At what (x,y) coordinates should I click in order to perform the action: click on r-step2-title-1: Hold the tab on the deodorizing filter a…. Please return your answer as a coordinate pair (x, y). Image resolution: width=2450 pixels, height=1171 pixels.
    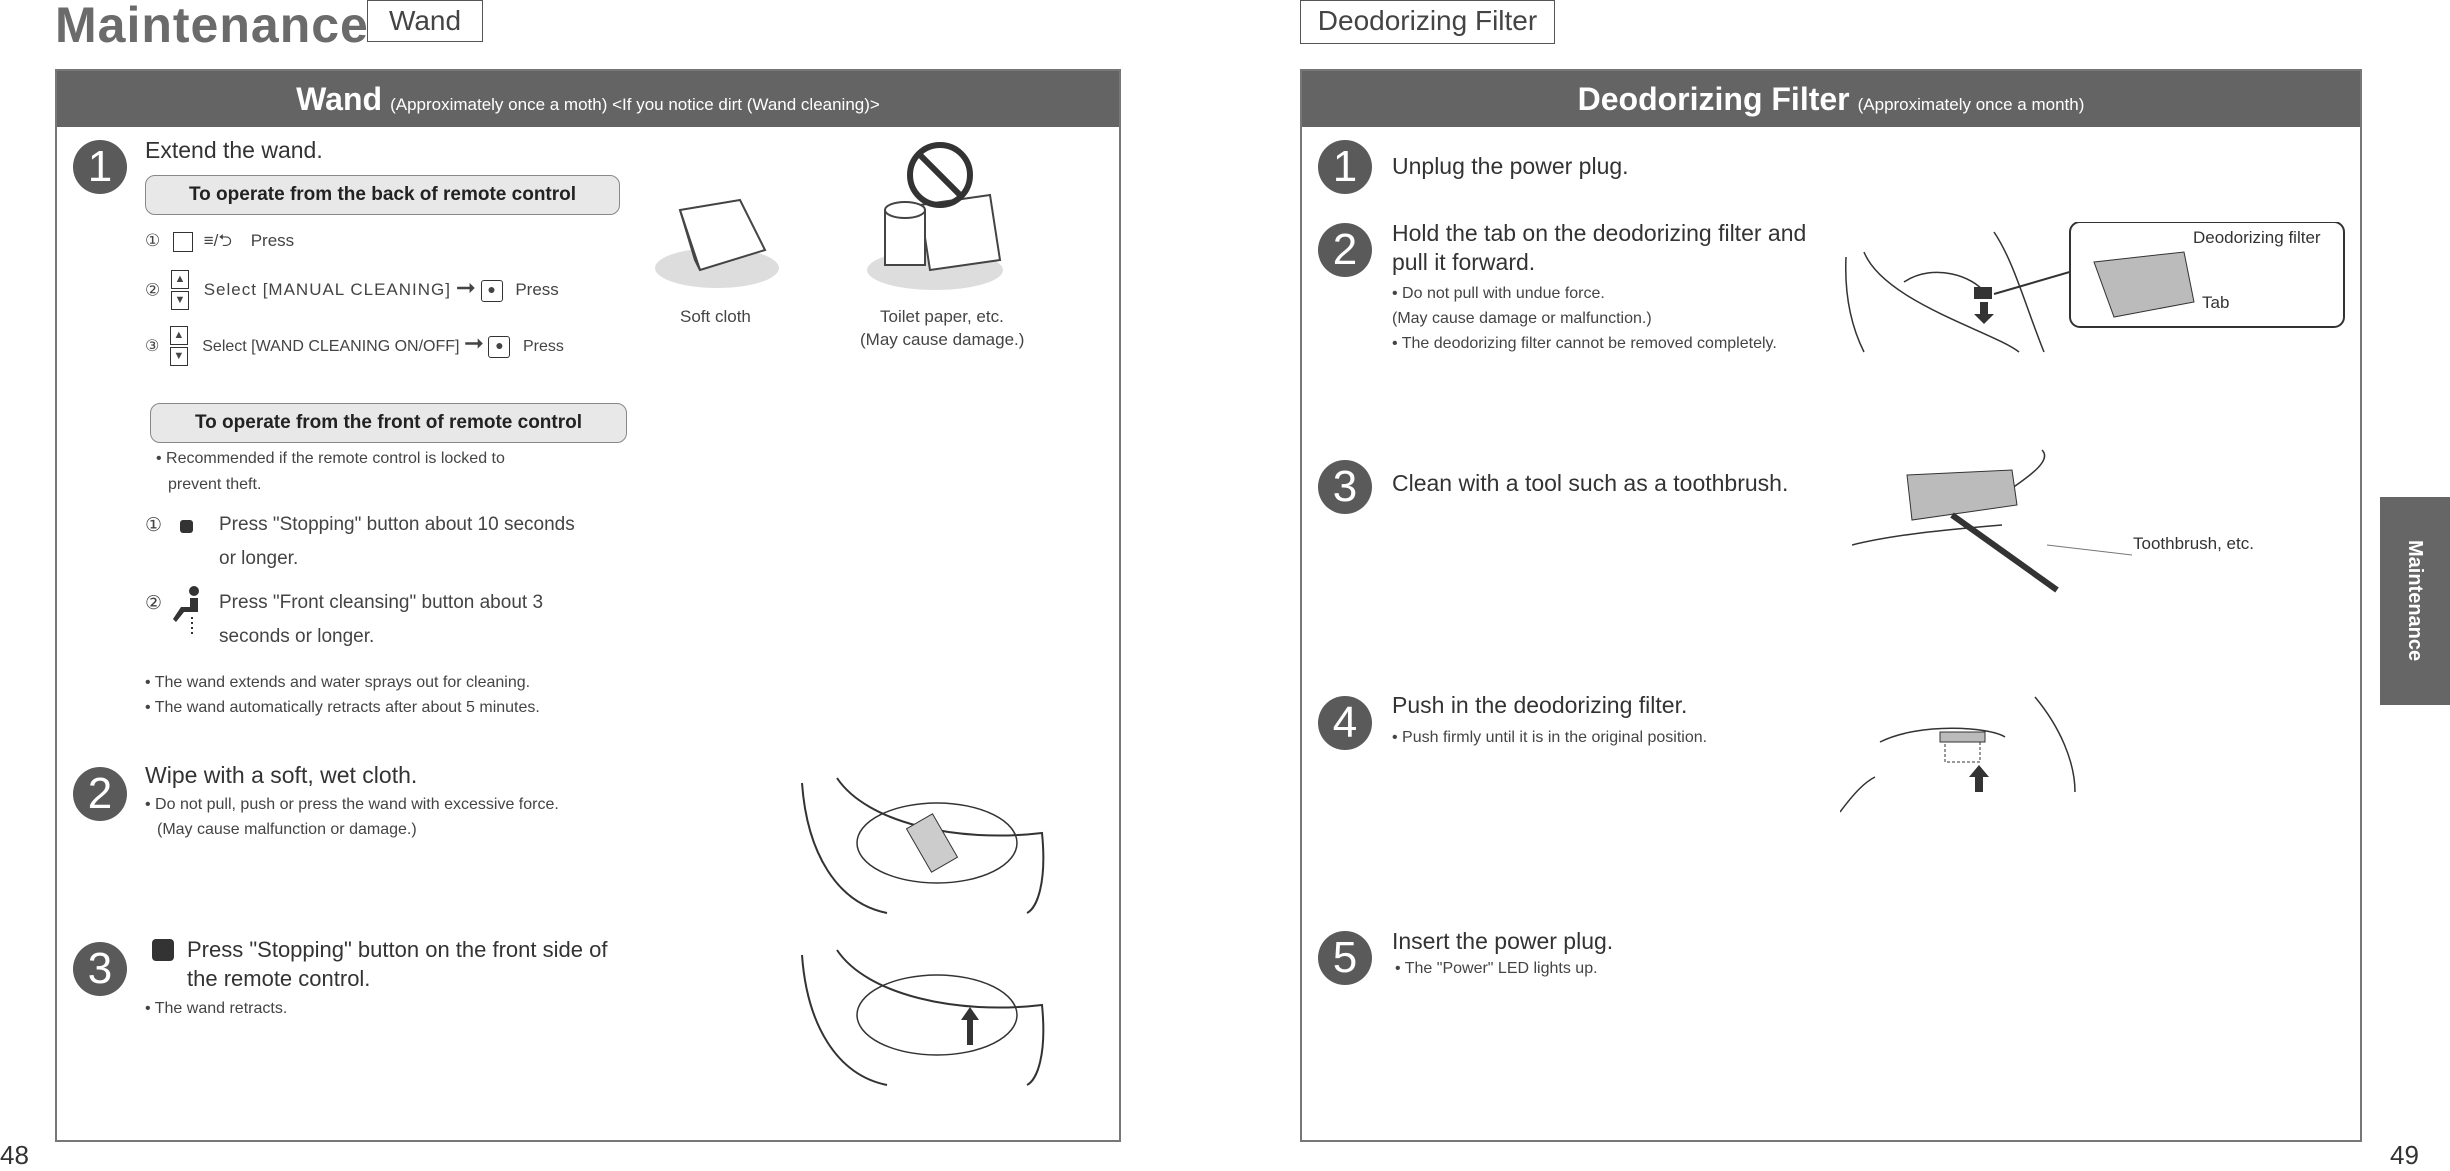
    Looking at the image, I should click on (1599, 233).